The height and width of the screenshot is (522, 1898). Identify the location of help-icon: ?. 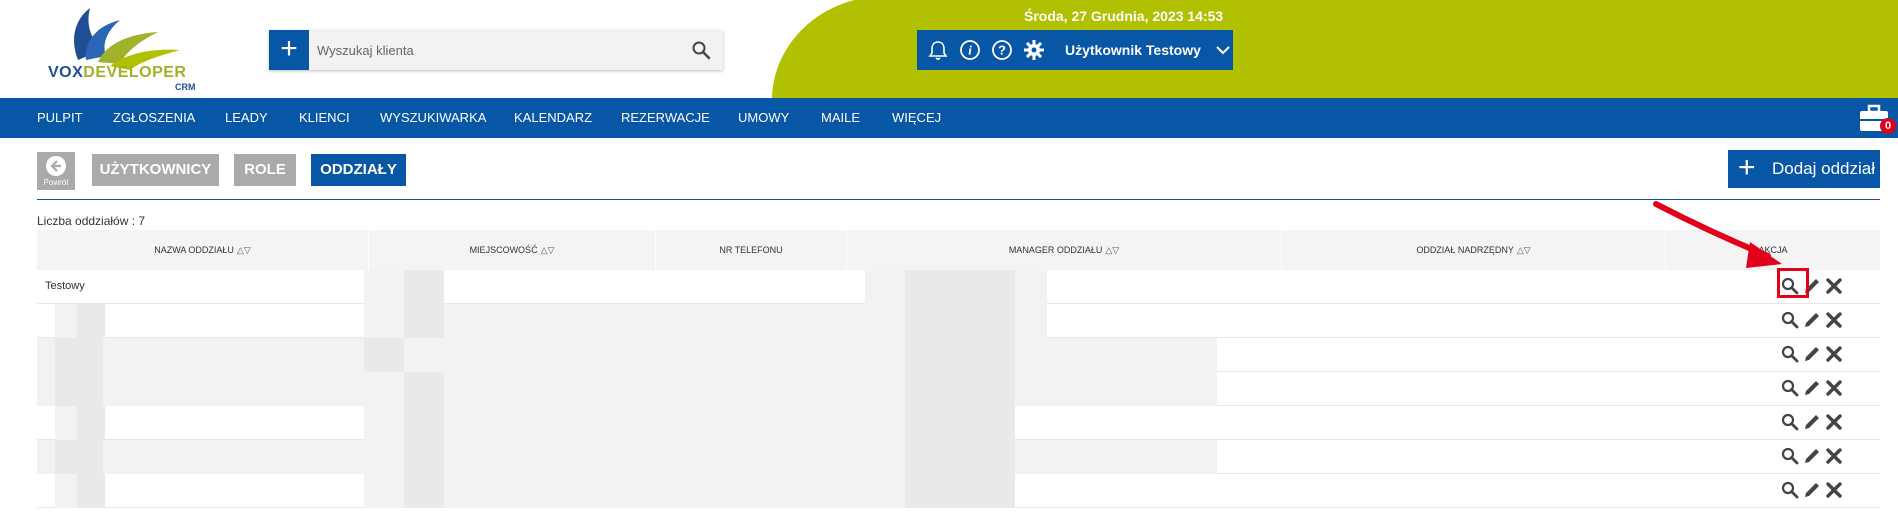
(1002, 50).